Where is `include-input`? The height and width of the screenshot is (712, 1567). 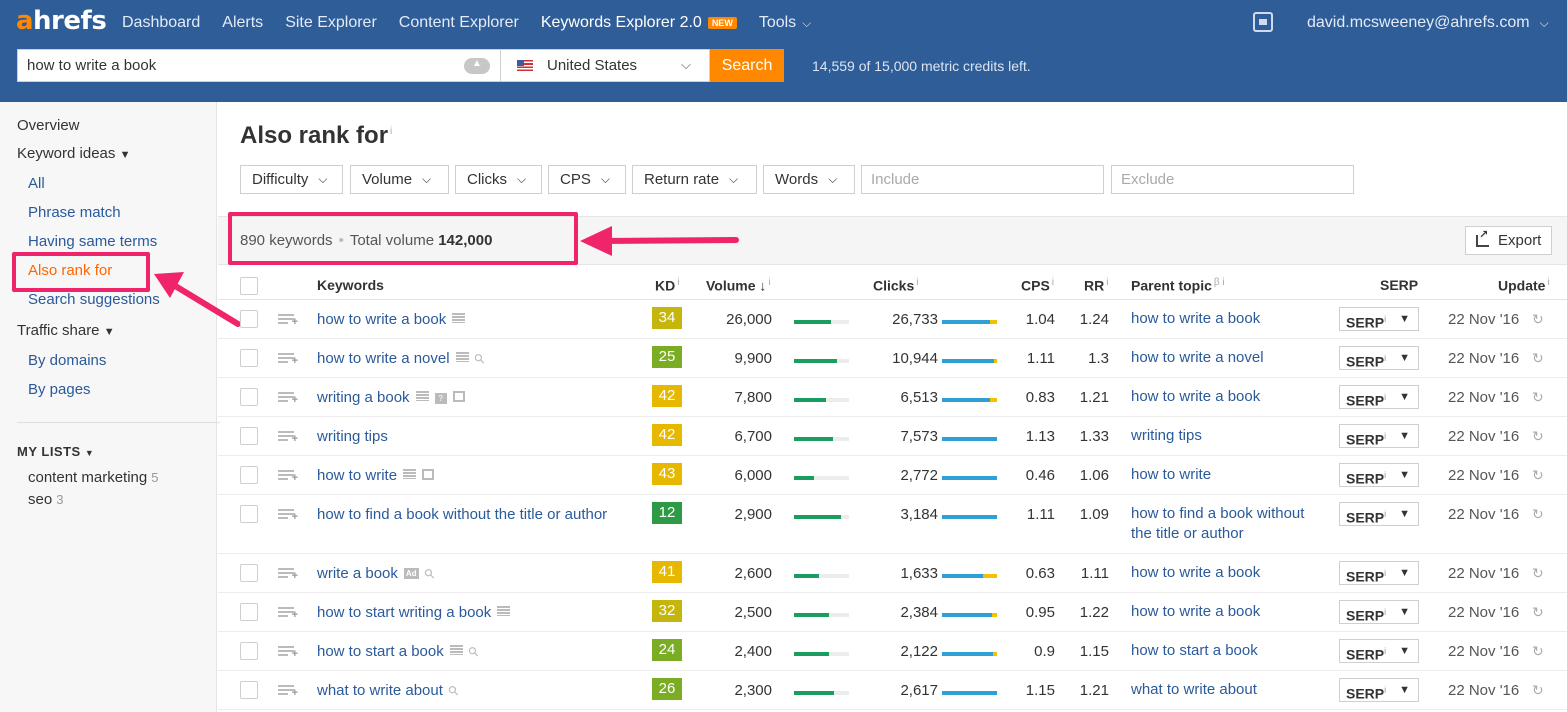 include-input is located at coordinates (982, 179).